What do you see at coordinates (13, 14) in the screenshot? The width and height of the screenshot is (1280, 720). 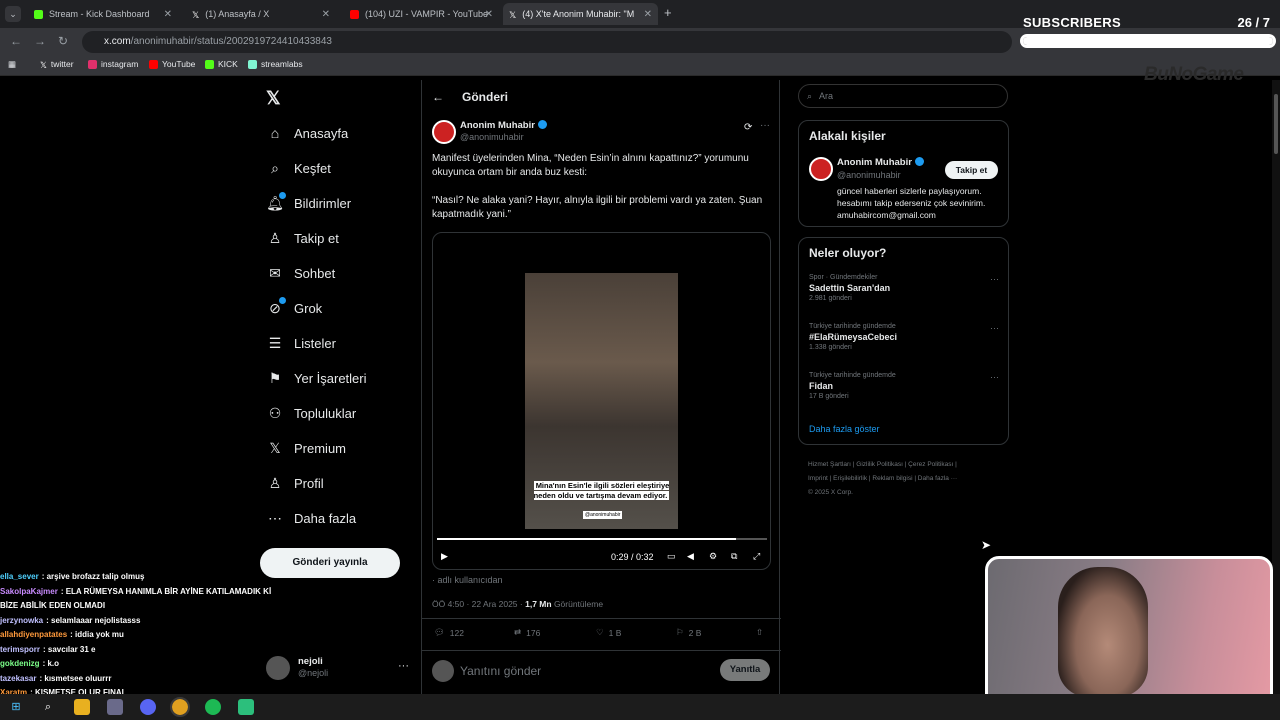 I see `tab-search-icon: ⌄` at bounding box center [13, 14].